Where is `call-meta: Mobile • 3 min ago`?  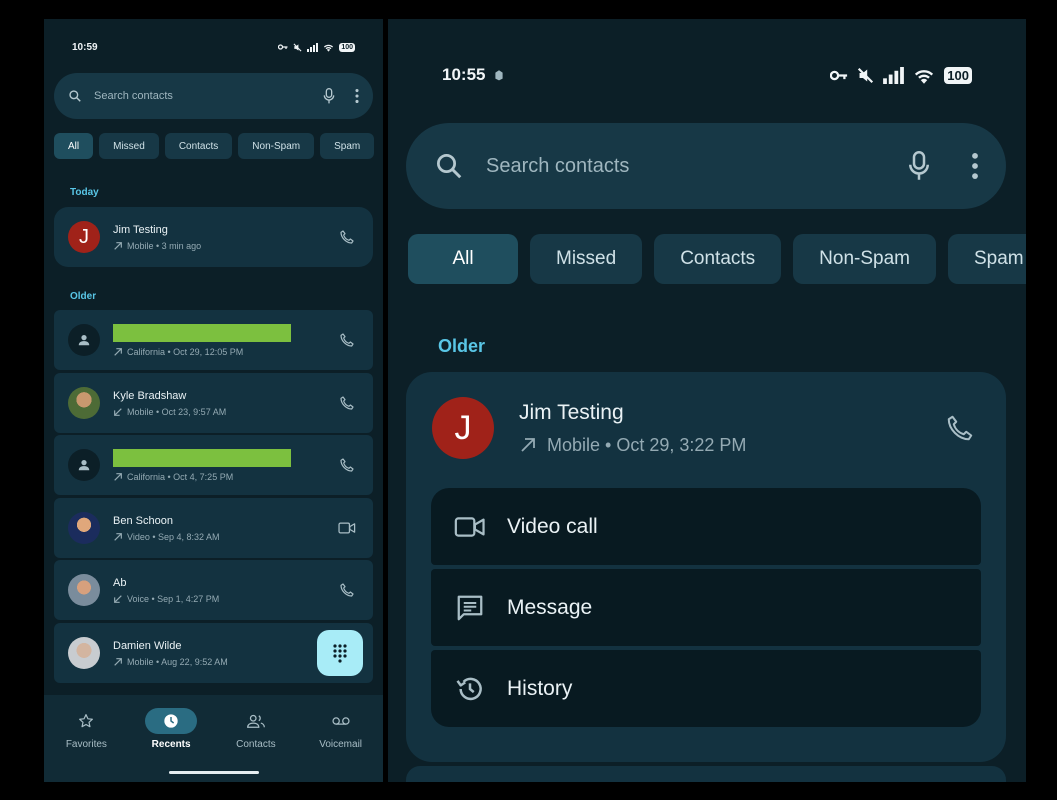
call-meta: Mobile • 3 min ago is located at coordinates (164, 245).